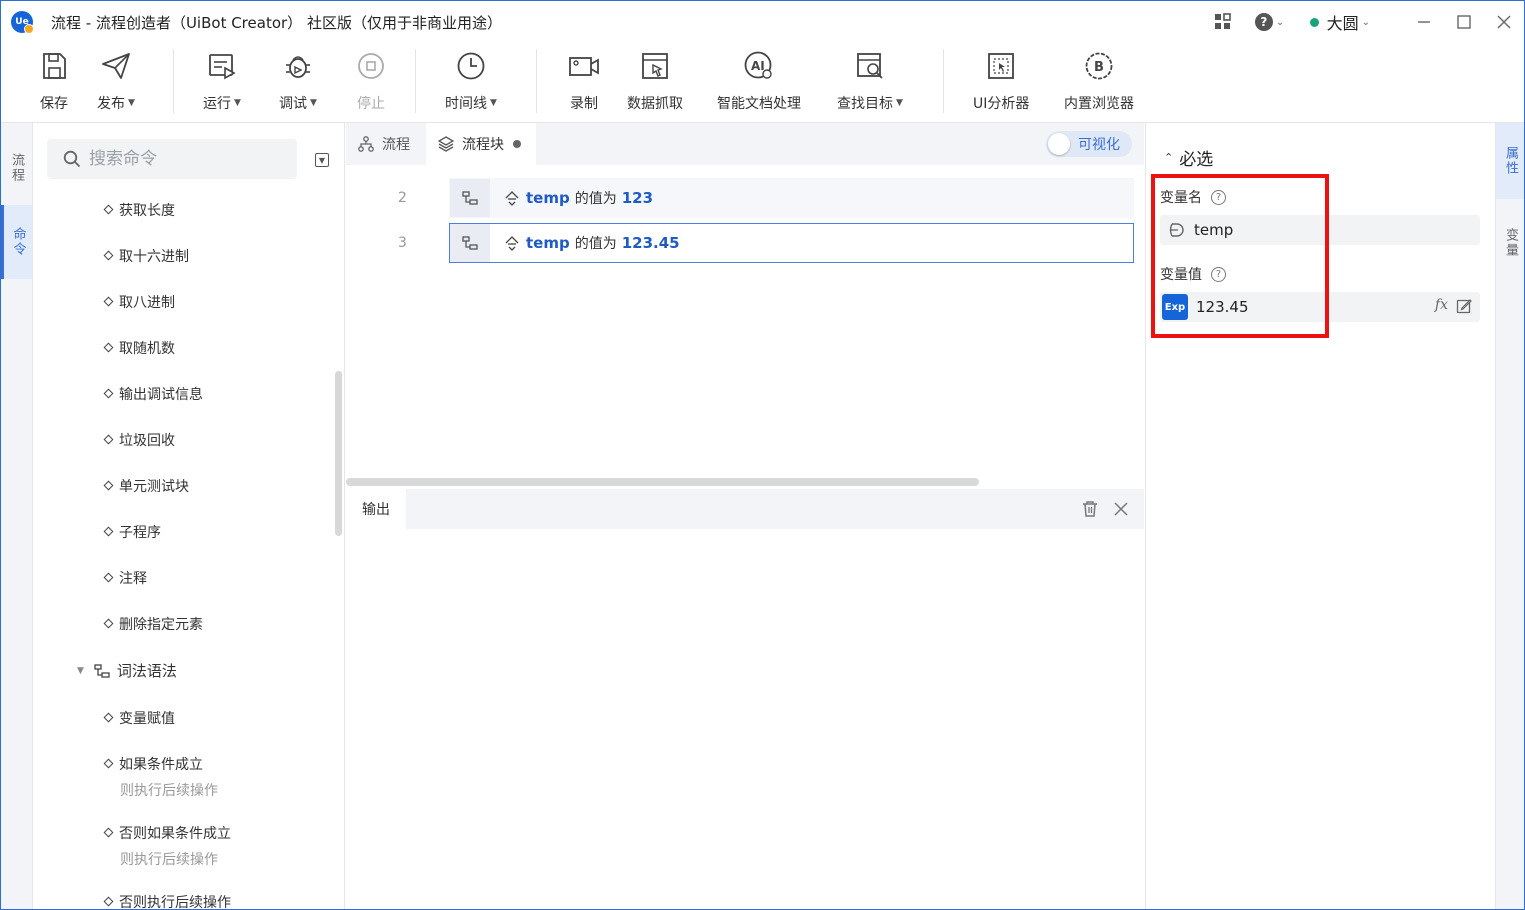 Image resolution: width=1525 pixels, height=910 pixels. Describe the element at coordinates (22, 22) in the screenshot. I see `app-logo-icon: Ue` at that location.